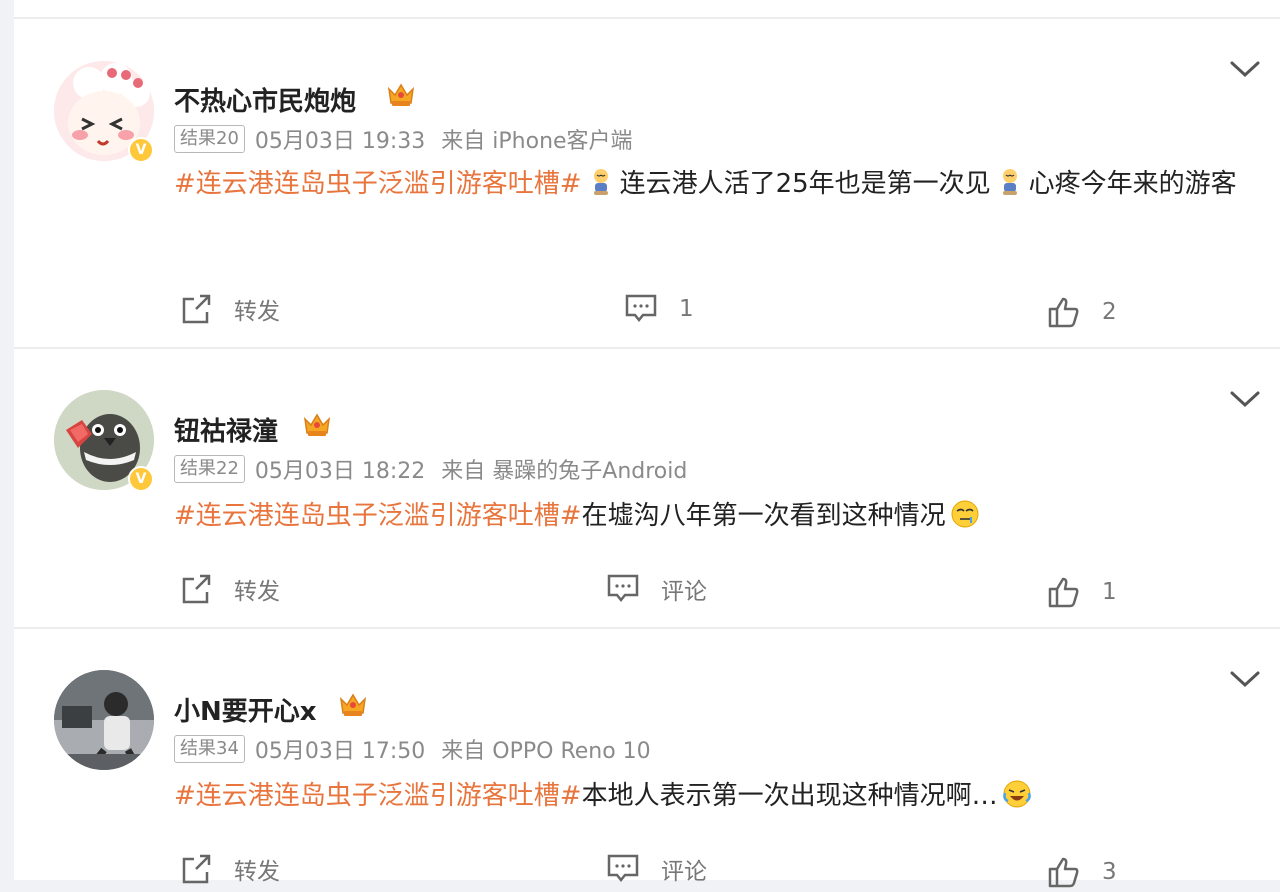 This screenshot has height=892, width=1280. What do you see at coordinates (546, 751) in the screenshot?
I see `post-source: 来自 OPPO Reno 10` at bounding box center [546, 751].